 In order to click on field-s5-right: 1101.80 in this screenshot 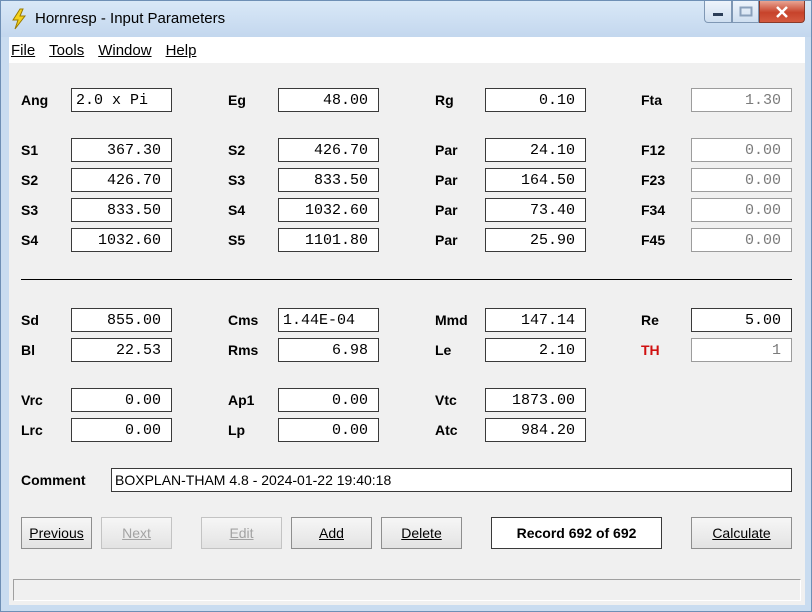, I will do `click(328, 240)`.